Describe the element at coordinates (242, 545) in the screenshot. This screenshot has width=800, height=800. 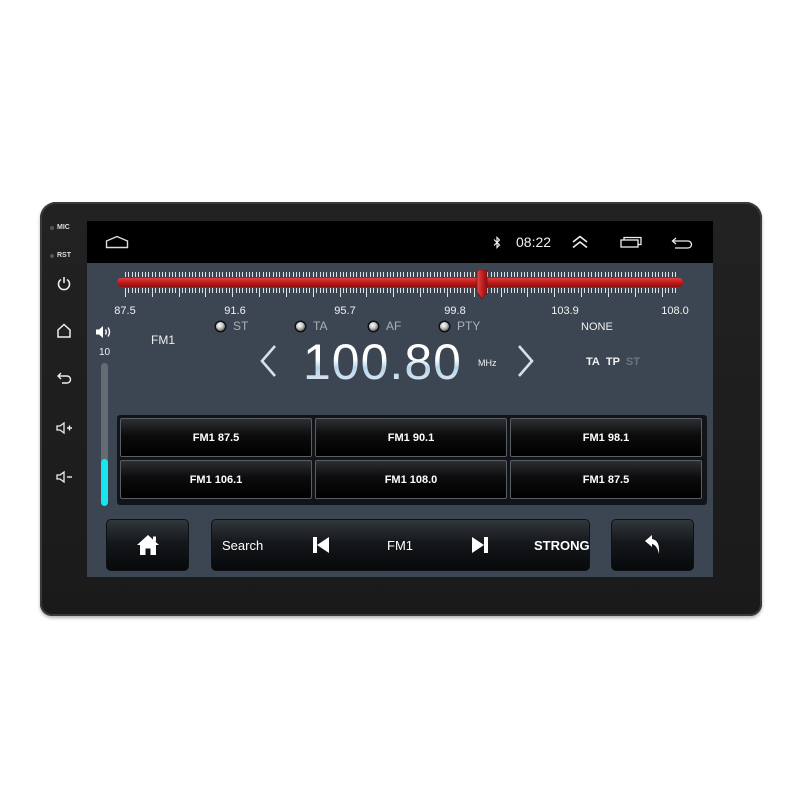
I see `search-button: Search` at that location.